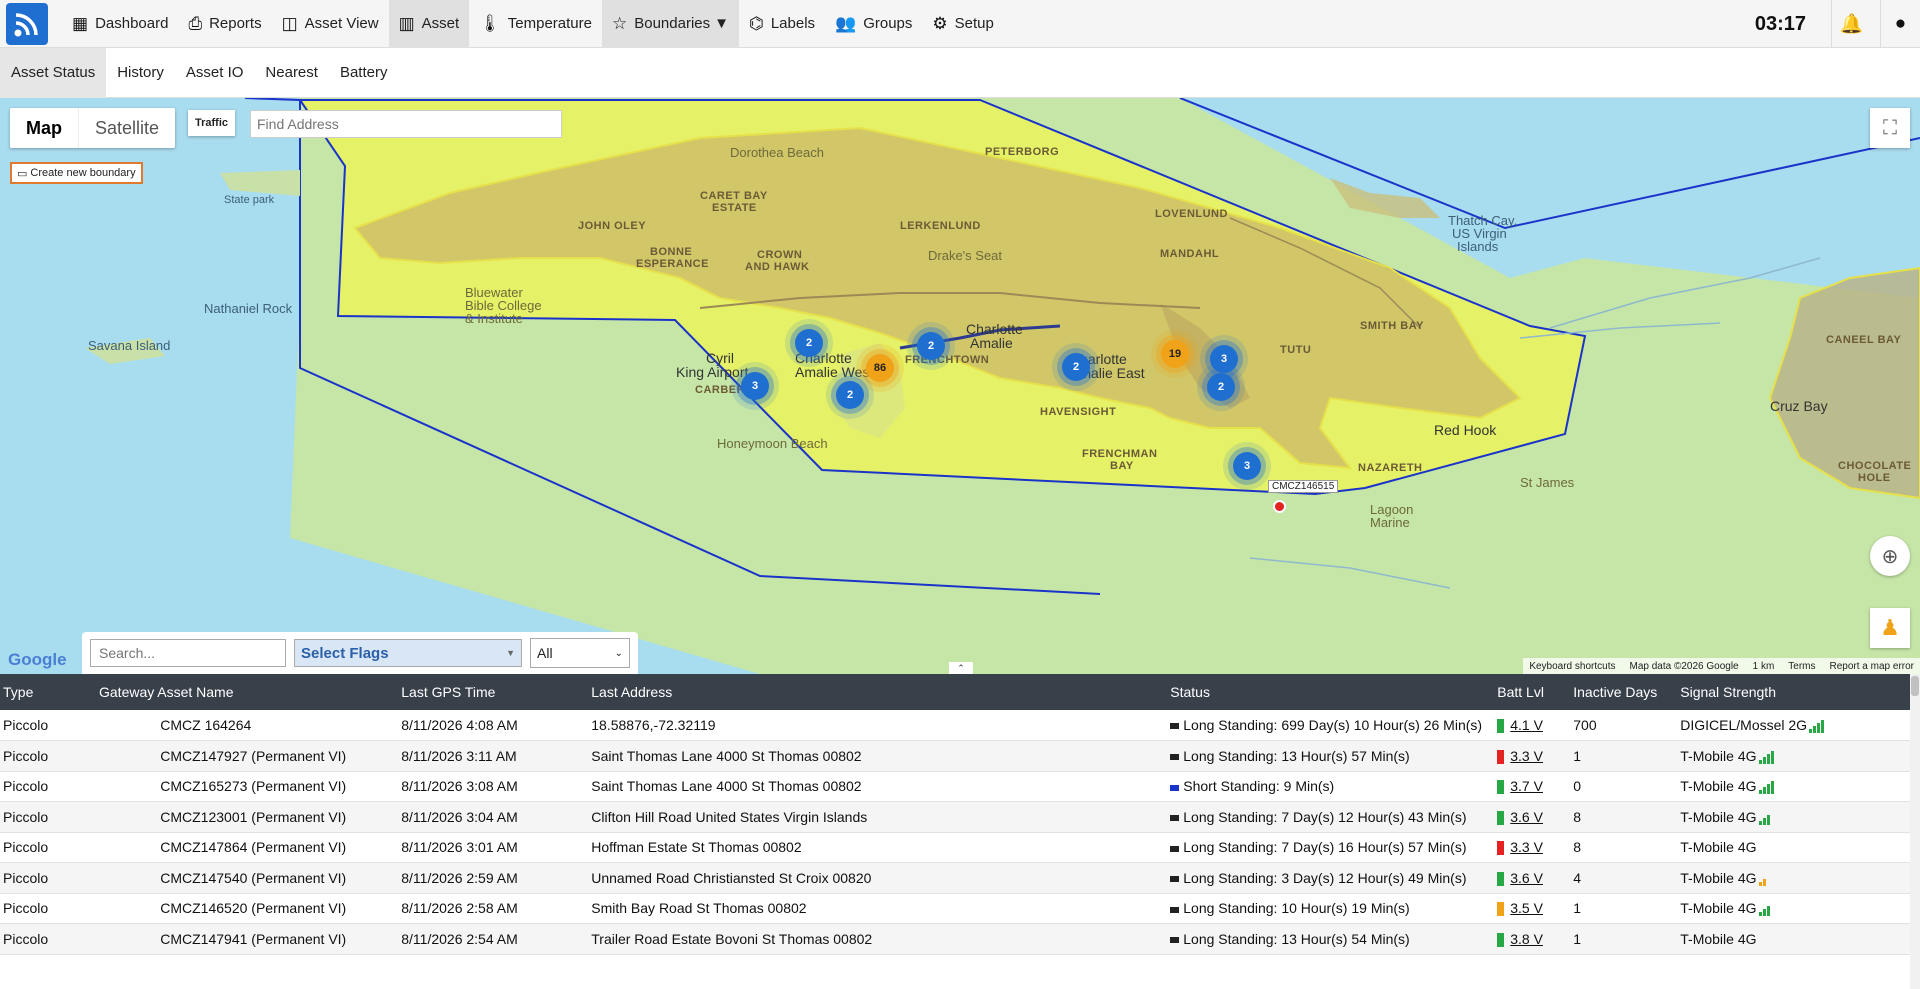 This screenshot has height=989, width=1920. What do you see at coordinates (1296, 350) in the screenshot?
I see `map-label-tutu: TUTU` at bounding box center [1296, 350].